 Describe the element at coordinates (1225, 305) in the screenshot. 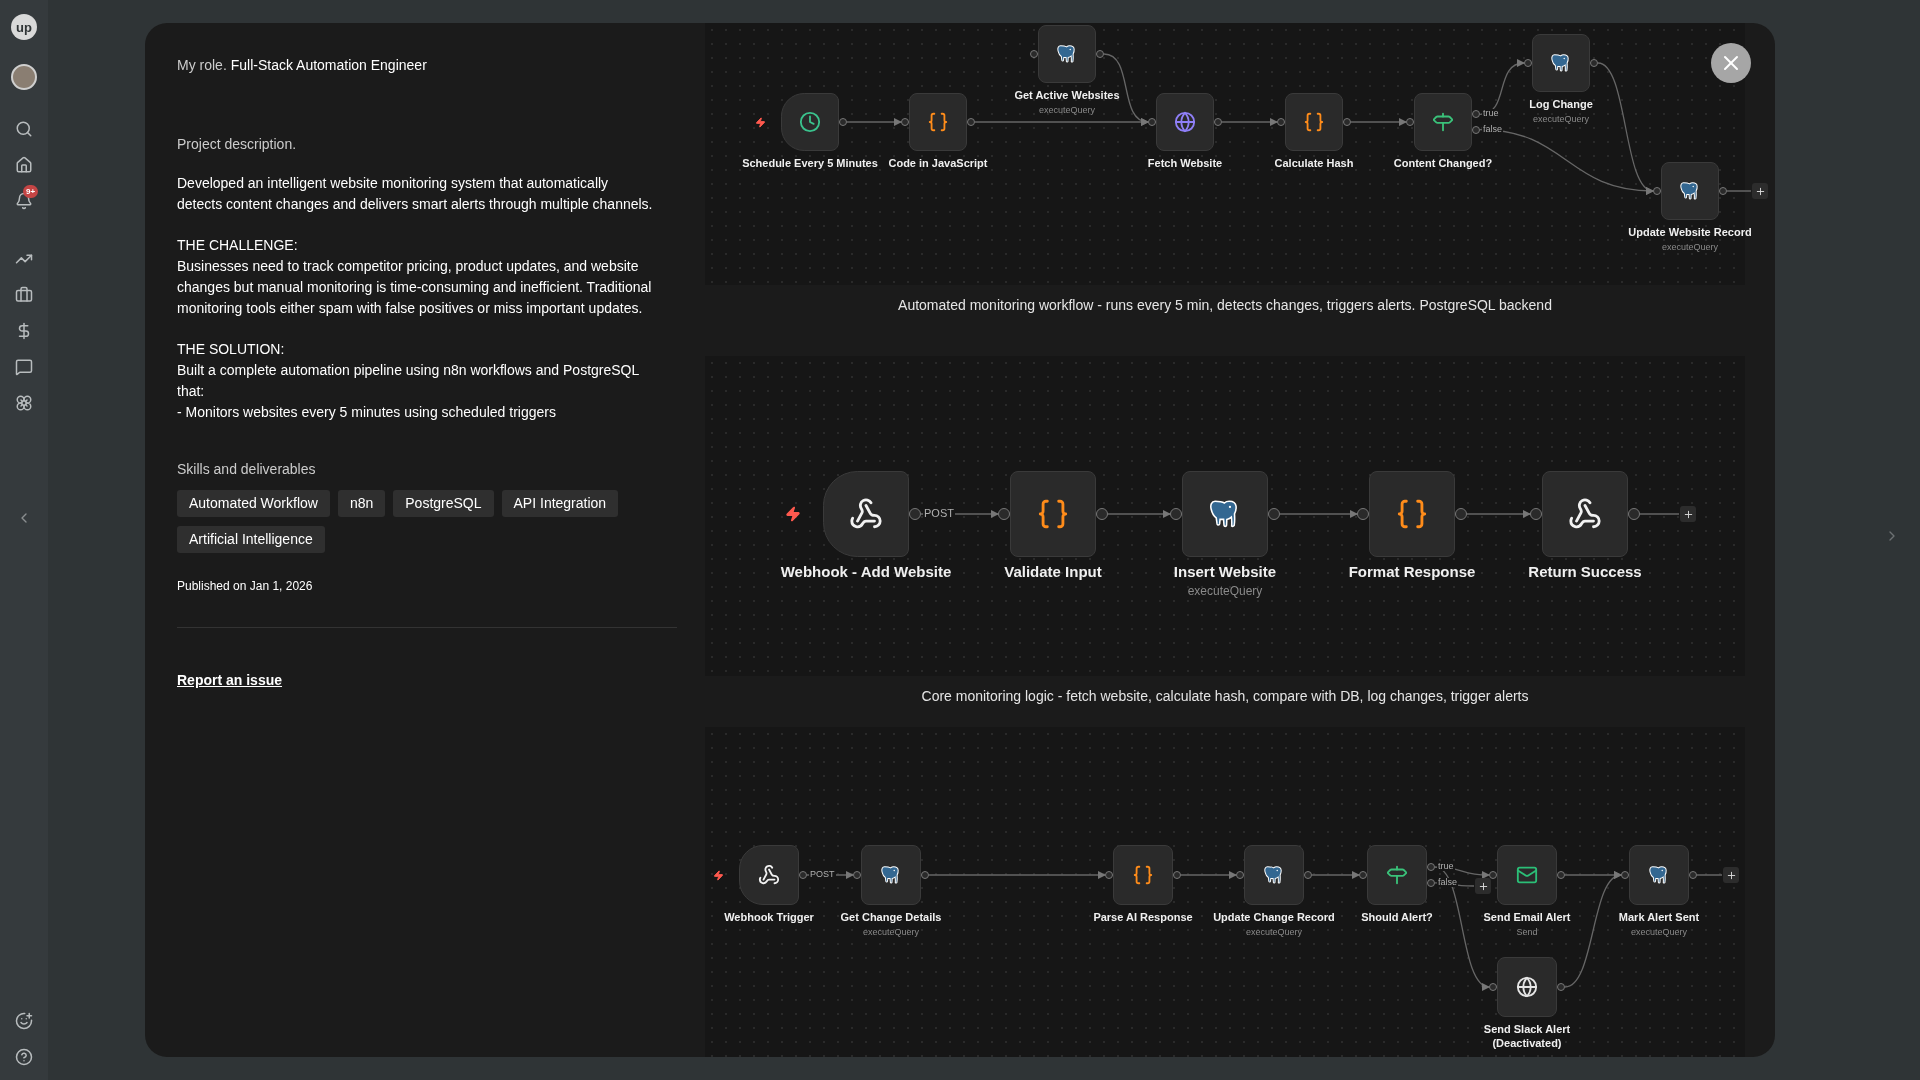

I see `workflow-caption: Automated monitoring workflow - runs every 5 min, detects changes, triggers alerts. PostgreSQL backend` at that location.